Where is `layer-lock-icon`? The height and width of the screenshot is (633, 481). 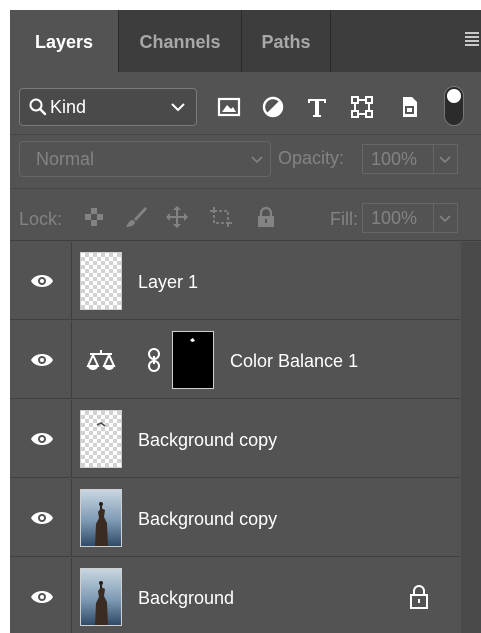
layer-lock-icon is located at coordinates (419, 597).